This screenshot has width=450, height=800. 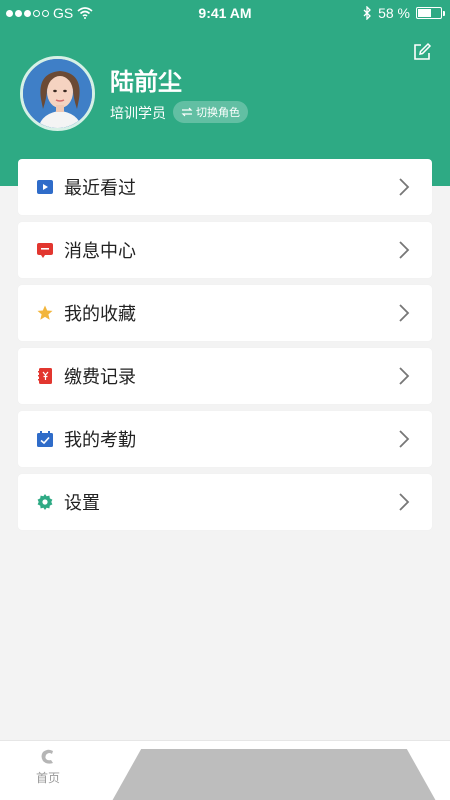 What do you see at coordinates (100, 440) in the screenshot?
I see `menu-label: 我的考勤` at bounding box center [100, 440].